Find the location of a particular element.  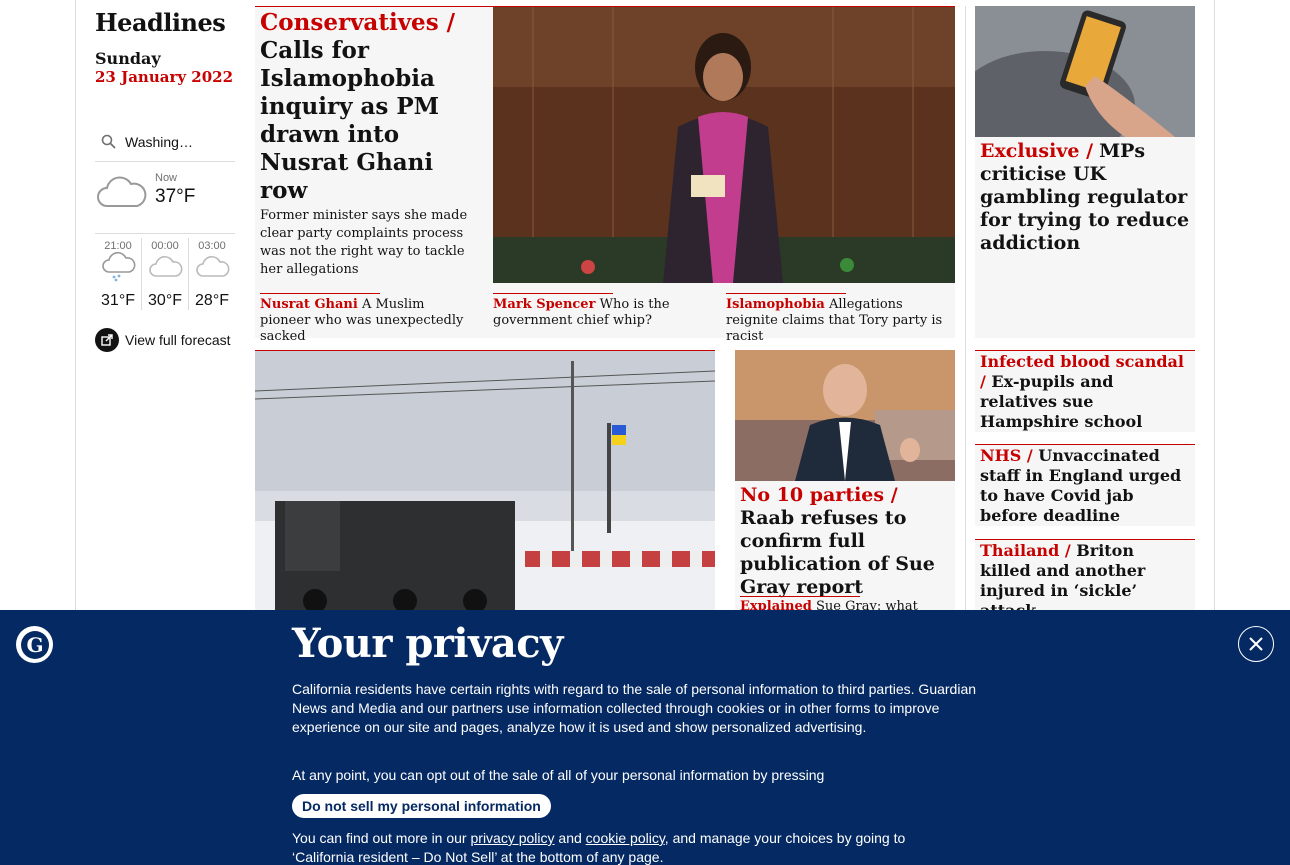

privacy-para-3-start: You can find out more in our is located at coordinates (379, 838).